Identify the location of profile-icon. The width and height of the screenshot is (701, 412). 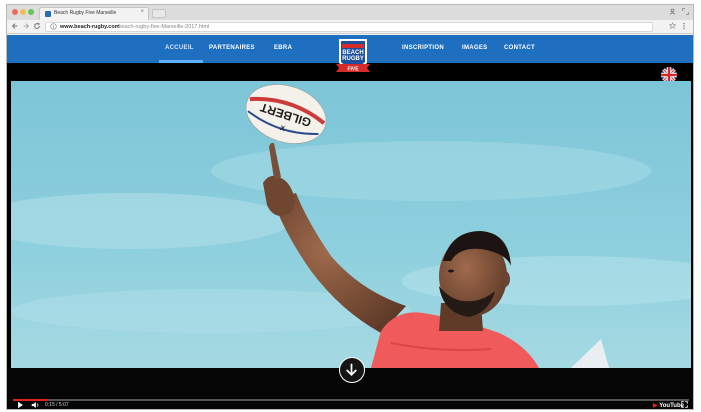
(672, 12).